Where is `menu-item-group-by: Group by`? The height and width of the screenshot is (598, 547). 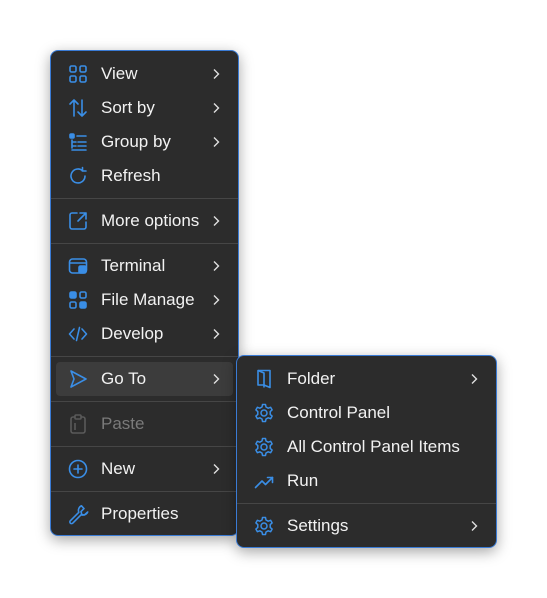
menu-item-group-by: Group by is located at coordinates (144, 142).